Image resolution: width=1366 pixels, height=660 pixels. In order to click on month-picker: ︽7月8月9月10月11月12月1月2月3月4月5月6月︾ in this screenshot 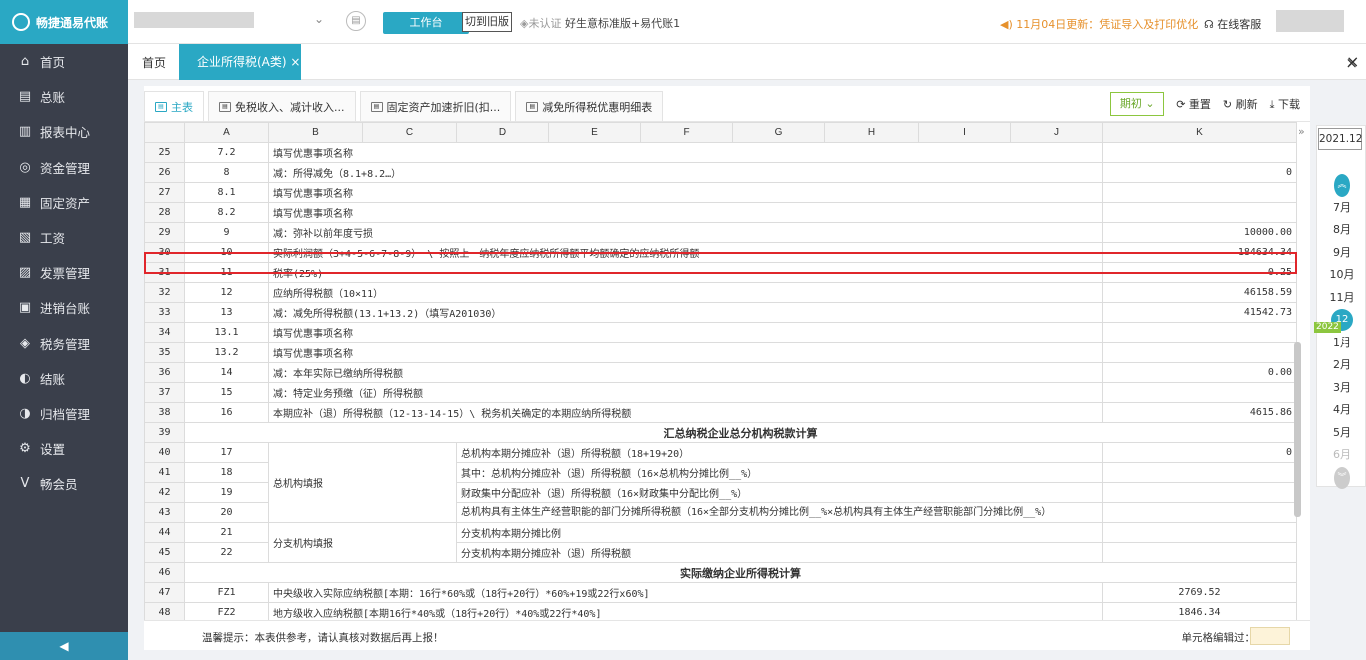, I will do `click(1341, 307)`.